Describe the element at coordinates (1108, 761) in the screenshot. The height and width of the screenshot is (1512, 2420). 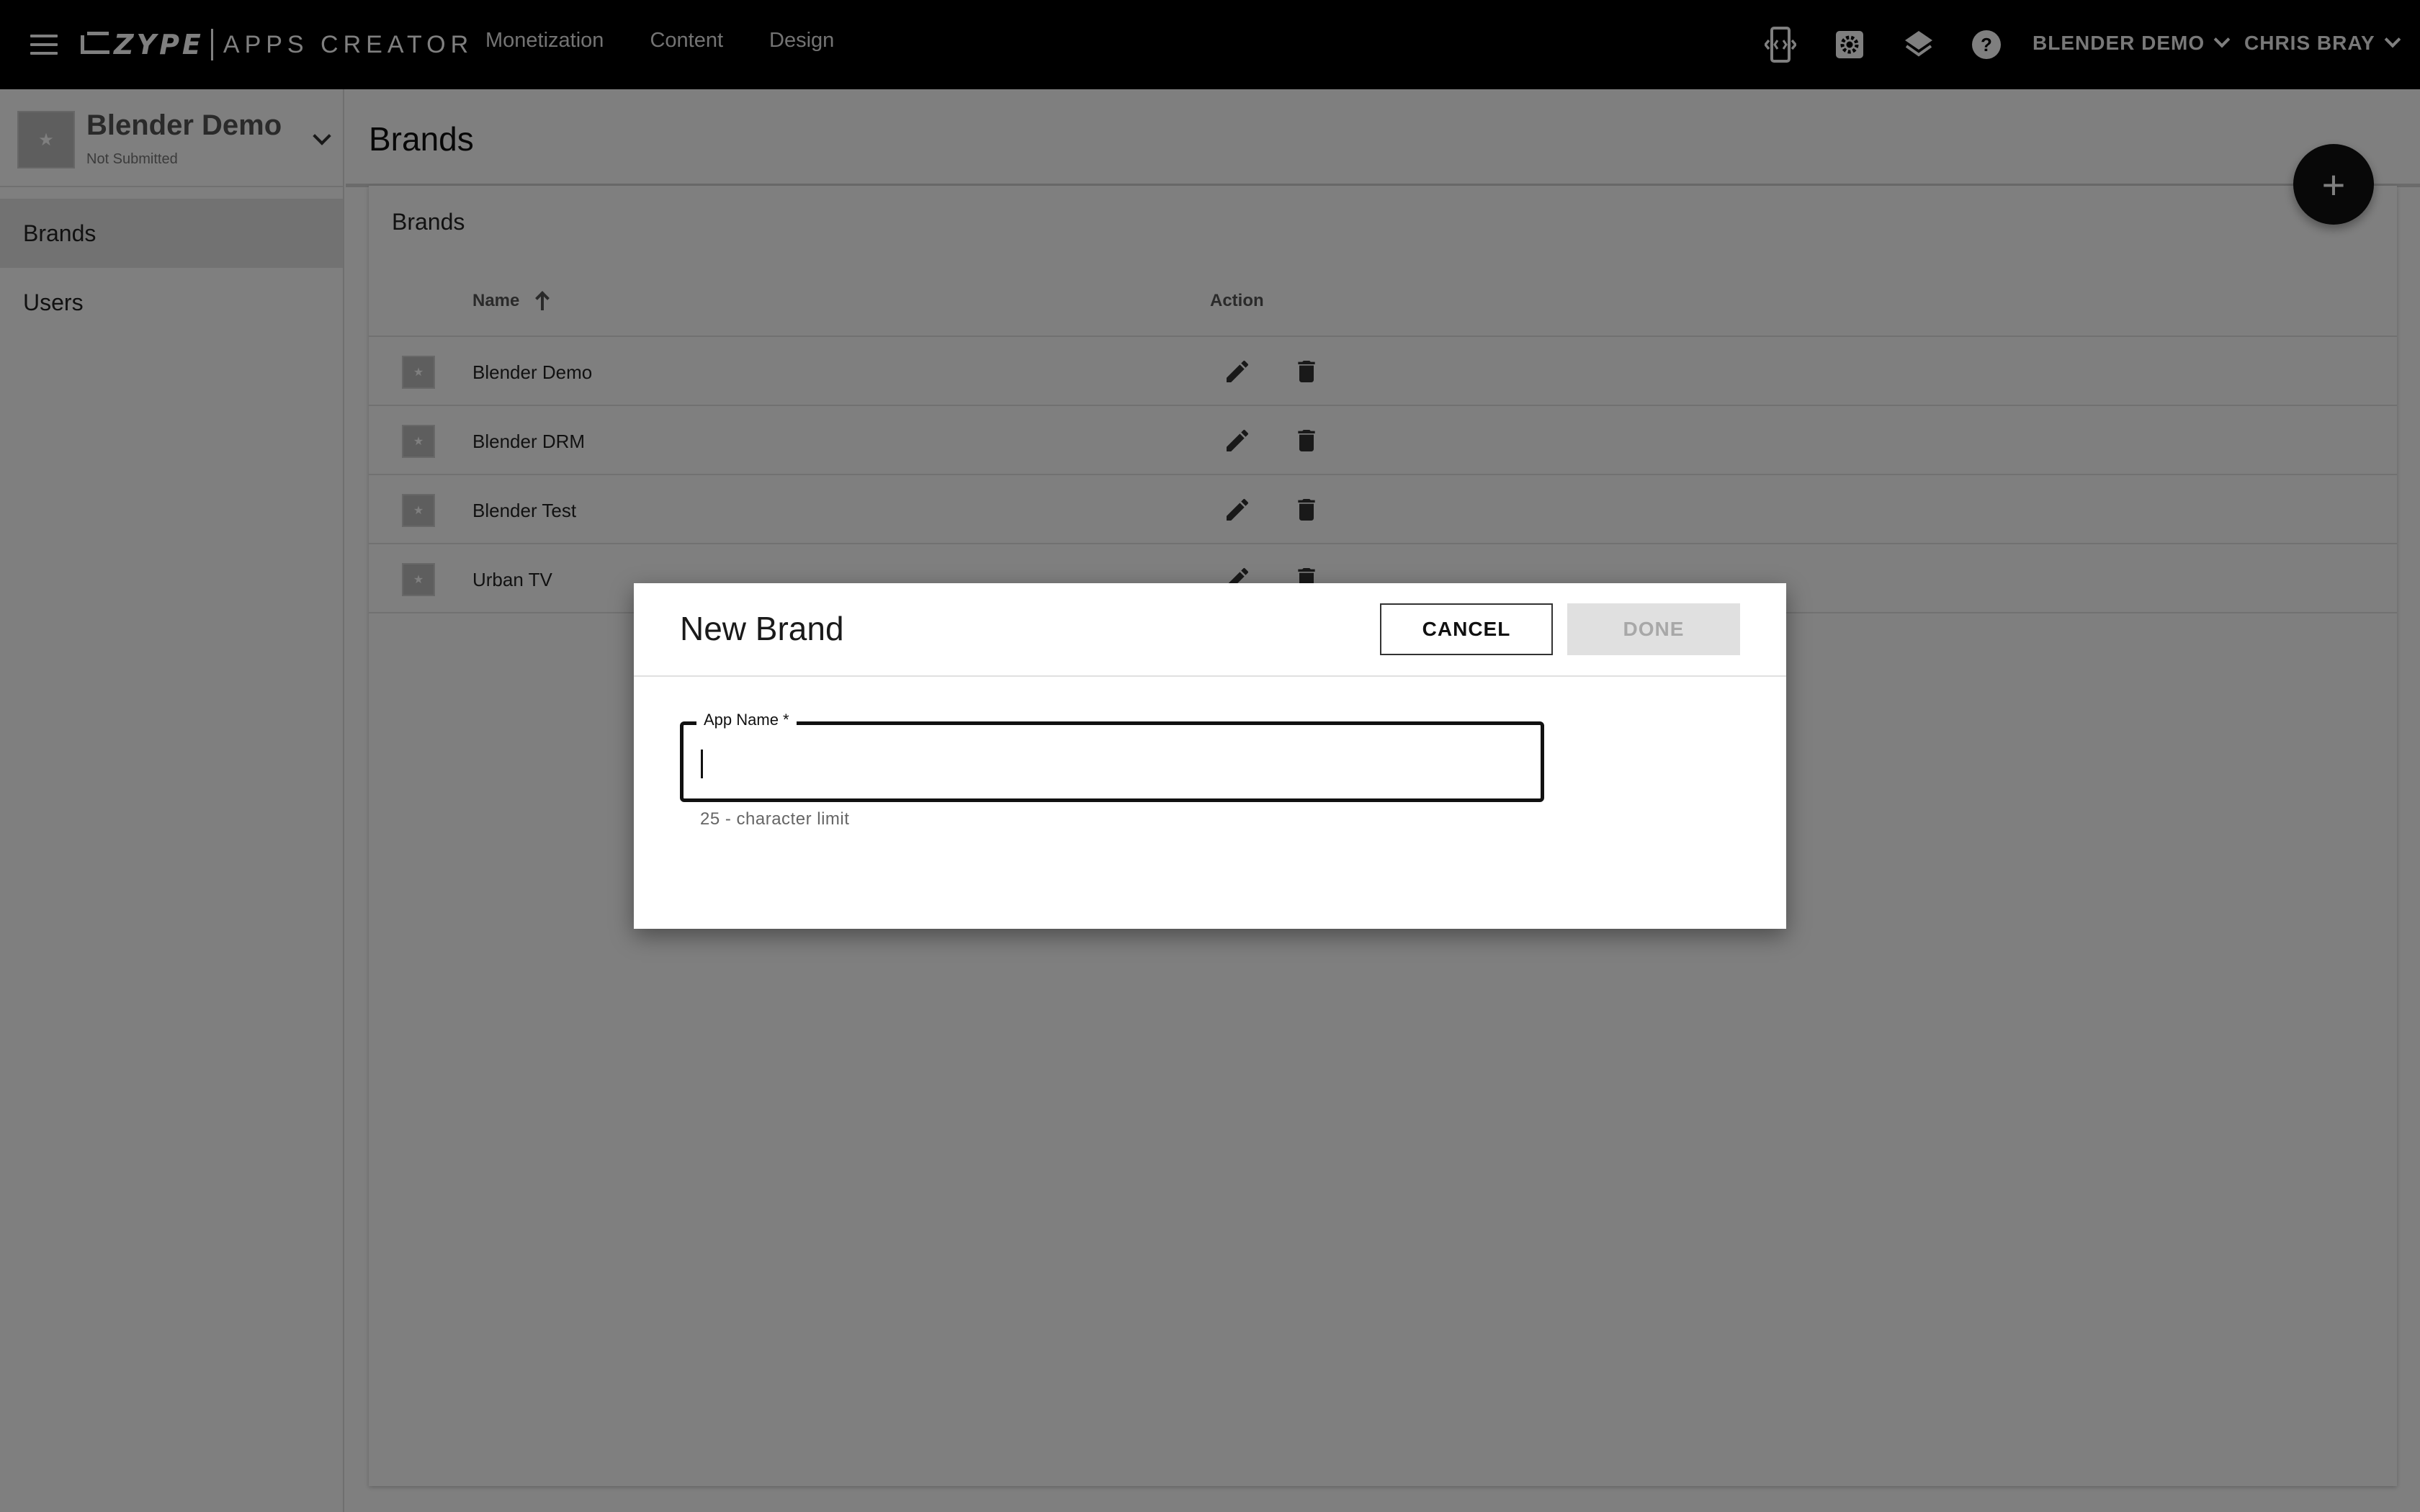
I see `app-name-input` at that location.